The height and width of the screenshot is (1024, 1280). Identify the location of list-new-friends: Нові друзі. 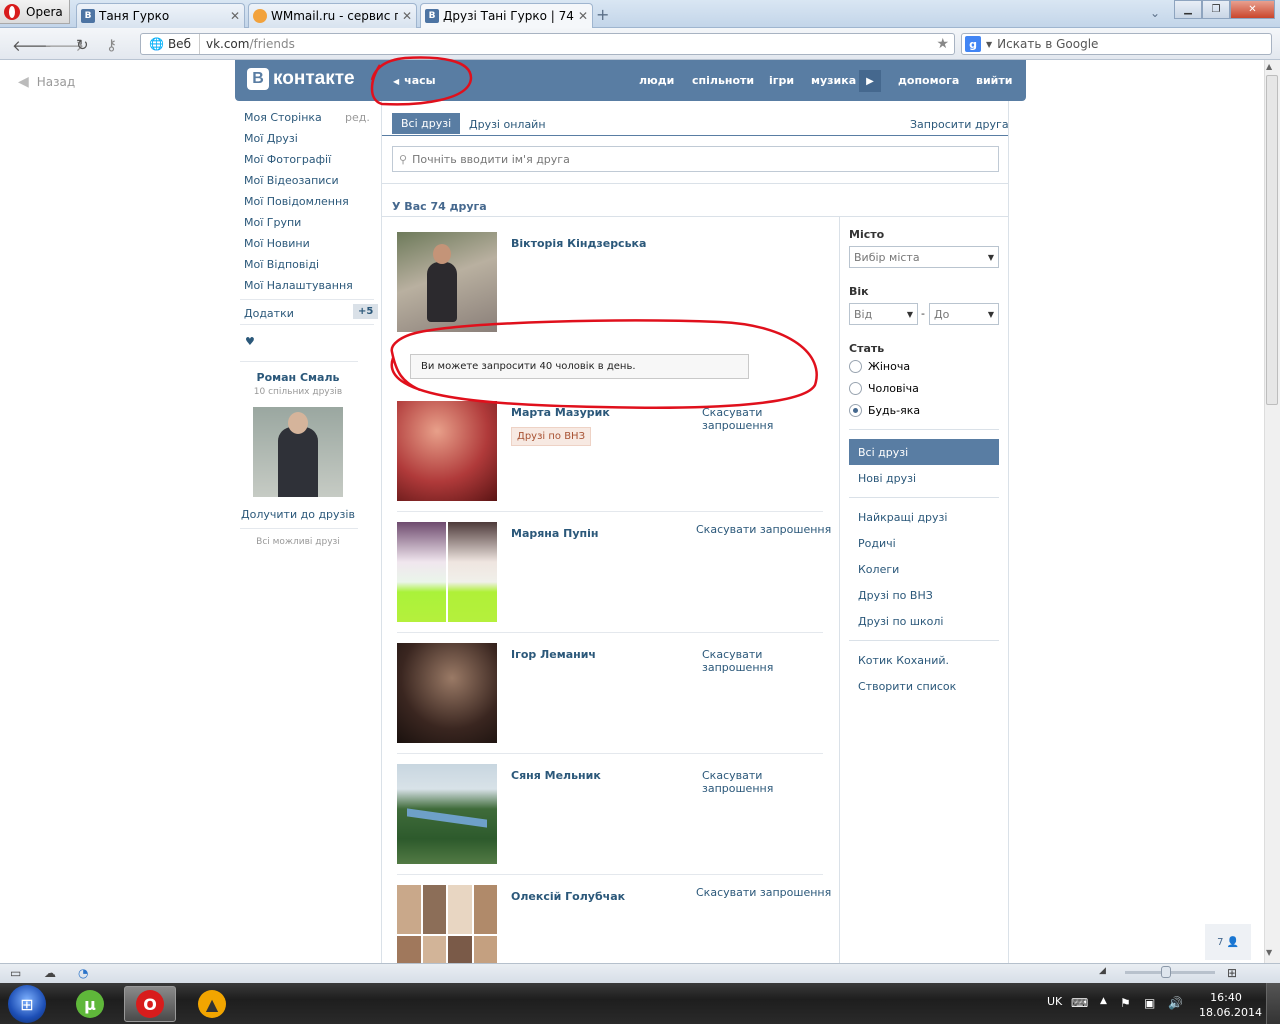
(887, 478).